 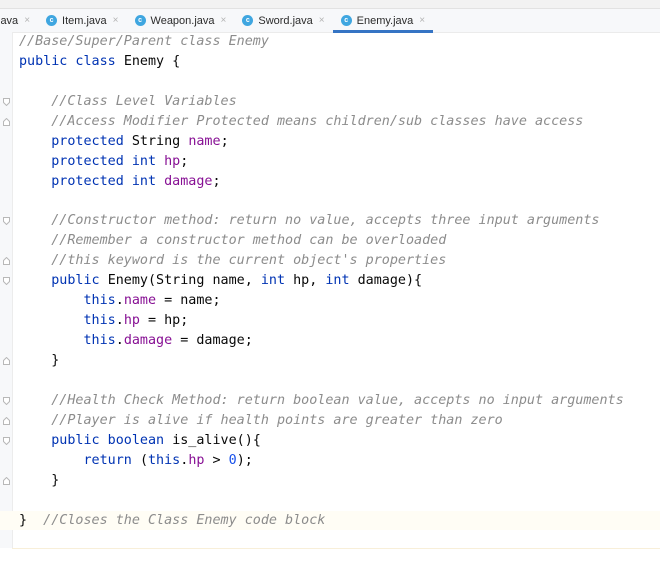 I want to click on tab-label: Item.java, so click(x=84, y=20).